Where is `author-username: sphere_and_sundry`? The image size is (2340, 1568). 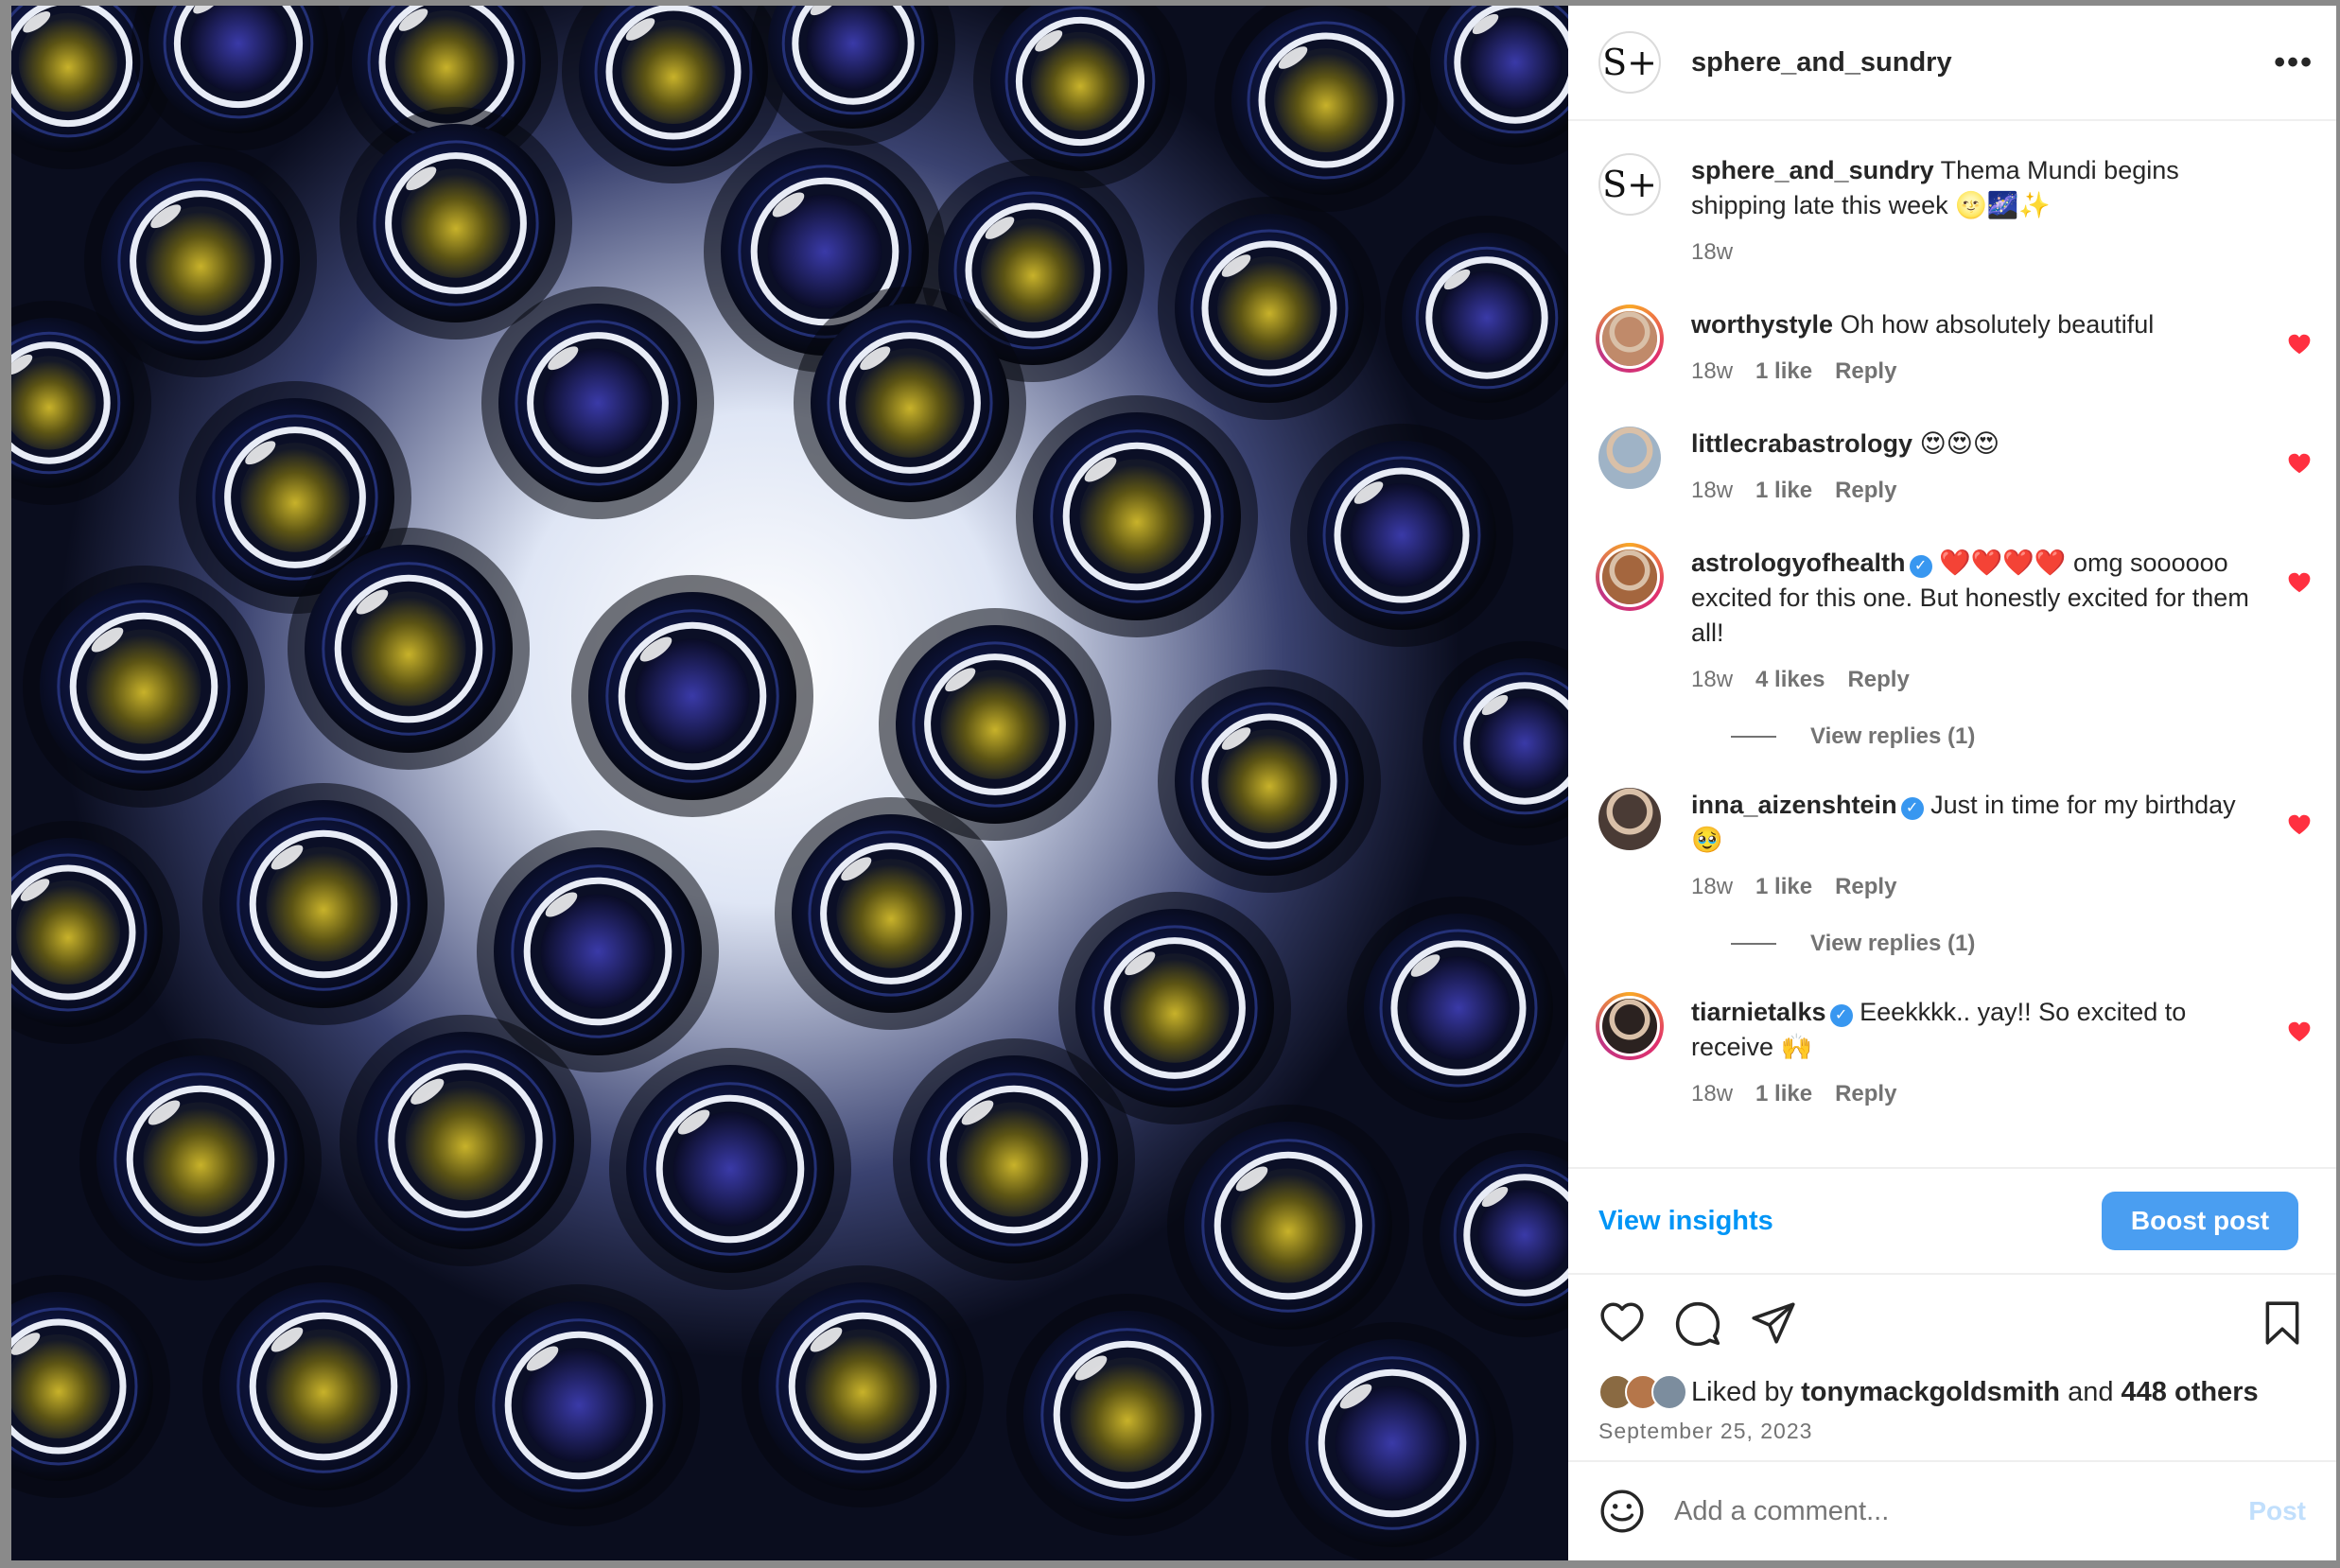 author-username: sphere_and_sundry is located at coordinates (1822, 62).